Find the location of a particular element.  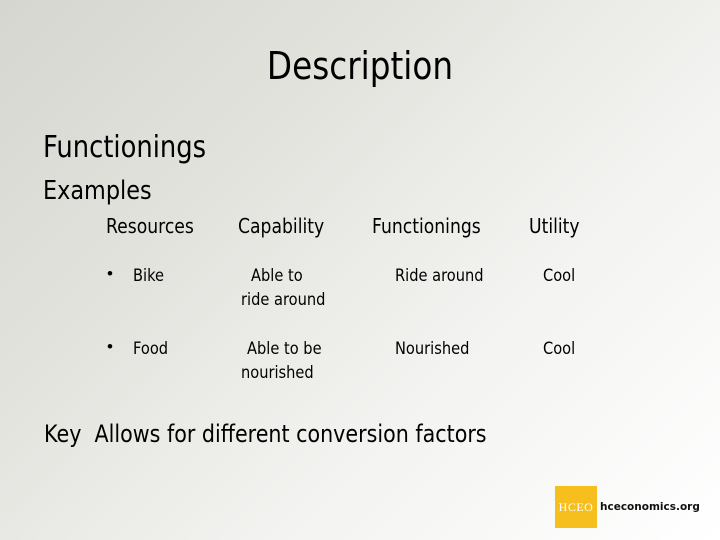

slide-title: Description is located at coordinates (360, 66).